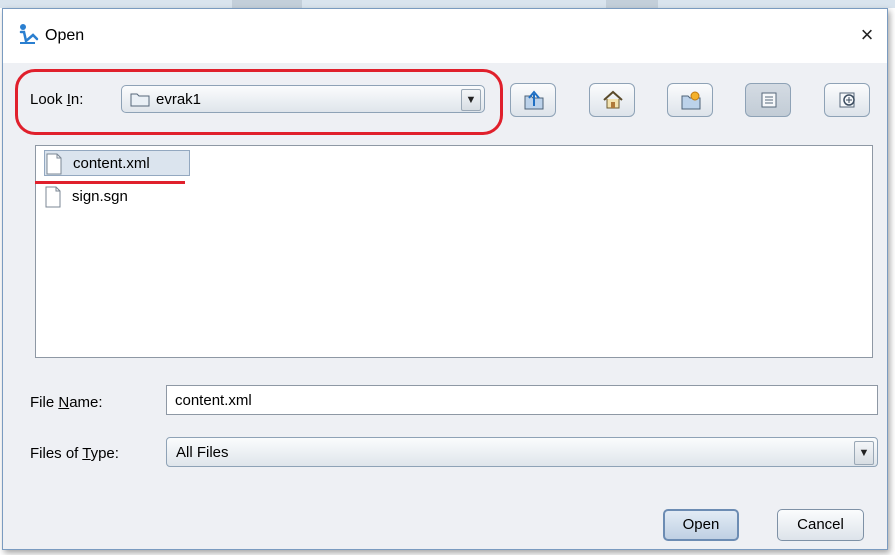  Describe the element at coordinates (65, 35) in the screenshot. I see `window-title: Open` at that location.